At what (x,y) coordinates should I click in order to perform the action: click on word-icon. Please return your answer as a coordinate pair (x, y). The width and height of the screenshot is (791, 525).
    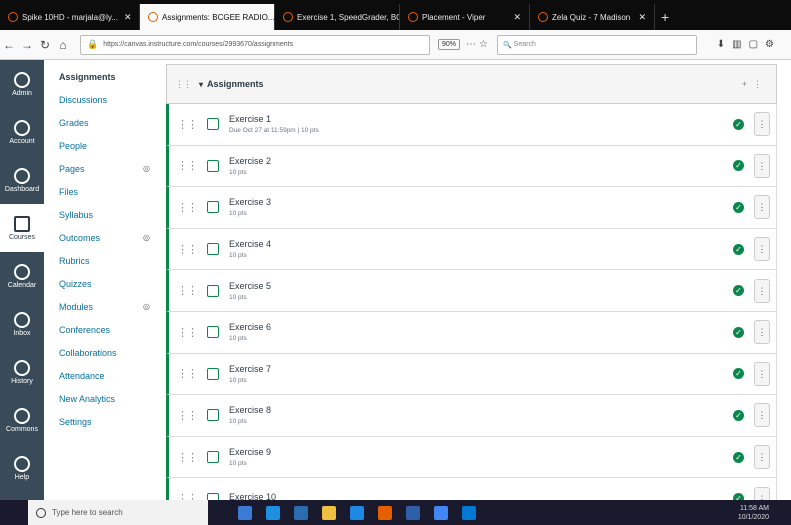
    Looking at the image, I should click on (413, 512).